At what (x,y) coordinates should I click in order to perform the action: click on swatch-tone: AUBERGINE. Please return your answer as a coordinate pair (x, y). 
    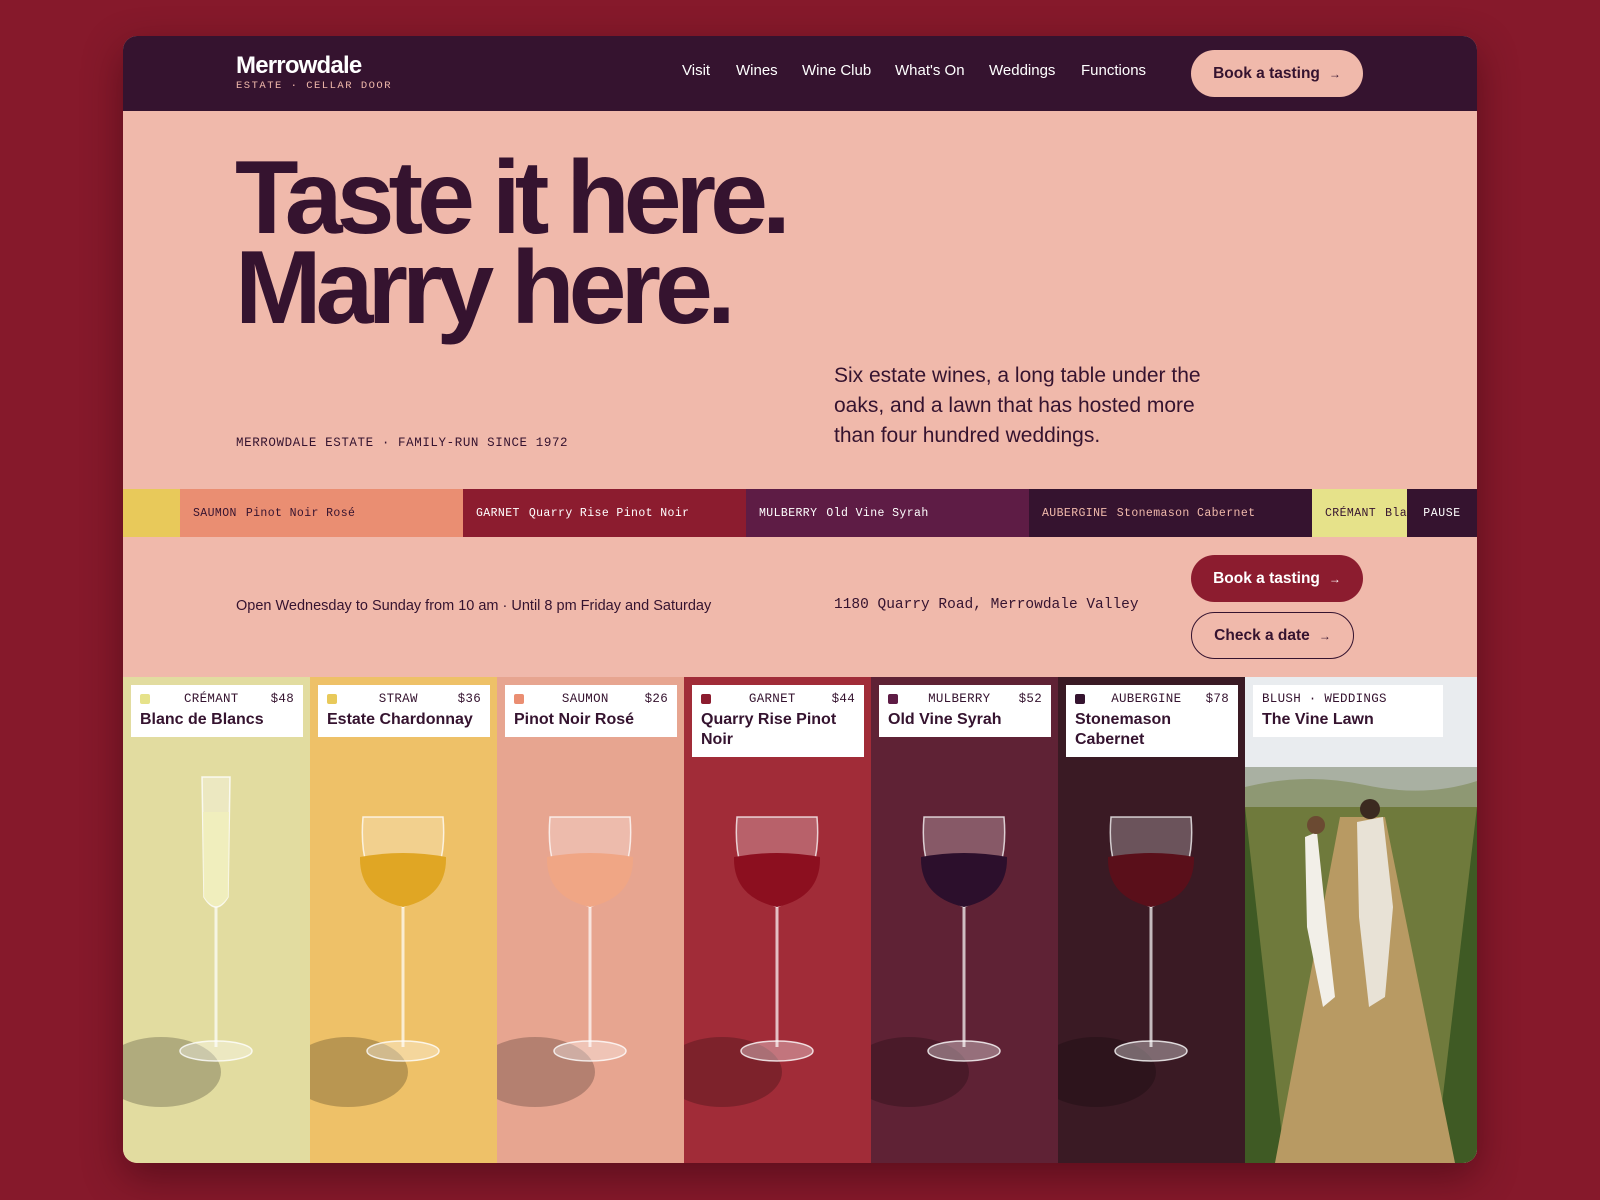
    Looking at the image, I should click on (1075, 513).